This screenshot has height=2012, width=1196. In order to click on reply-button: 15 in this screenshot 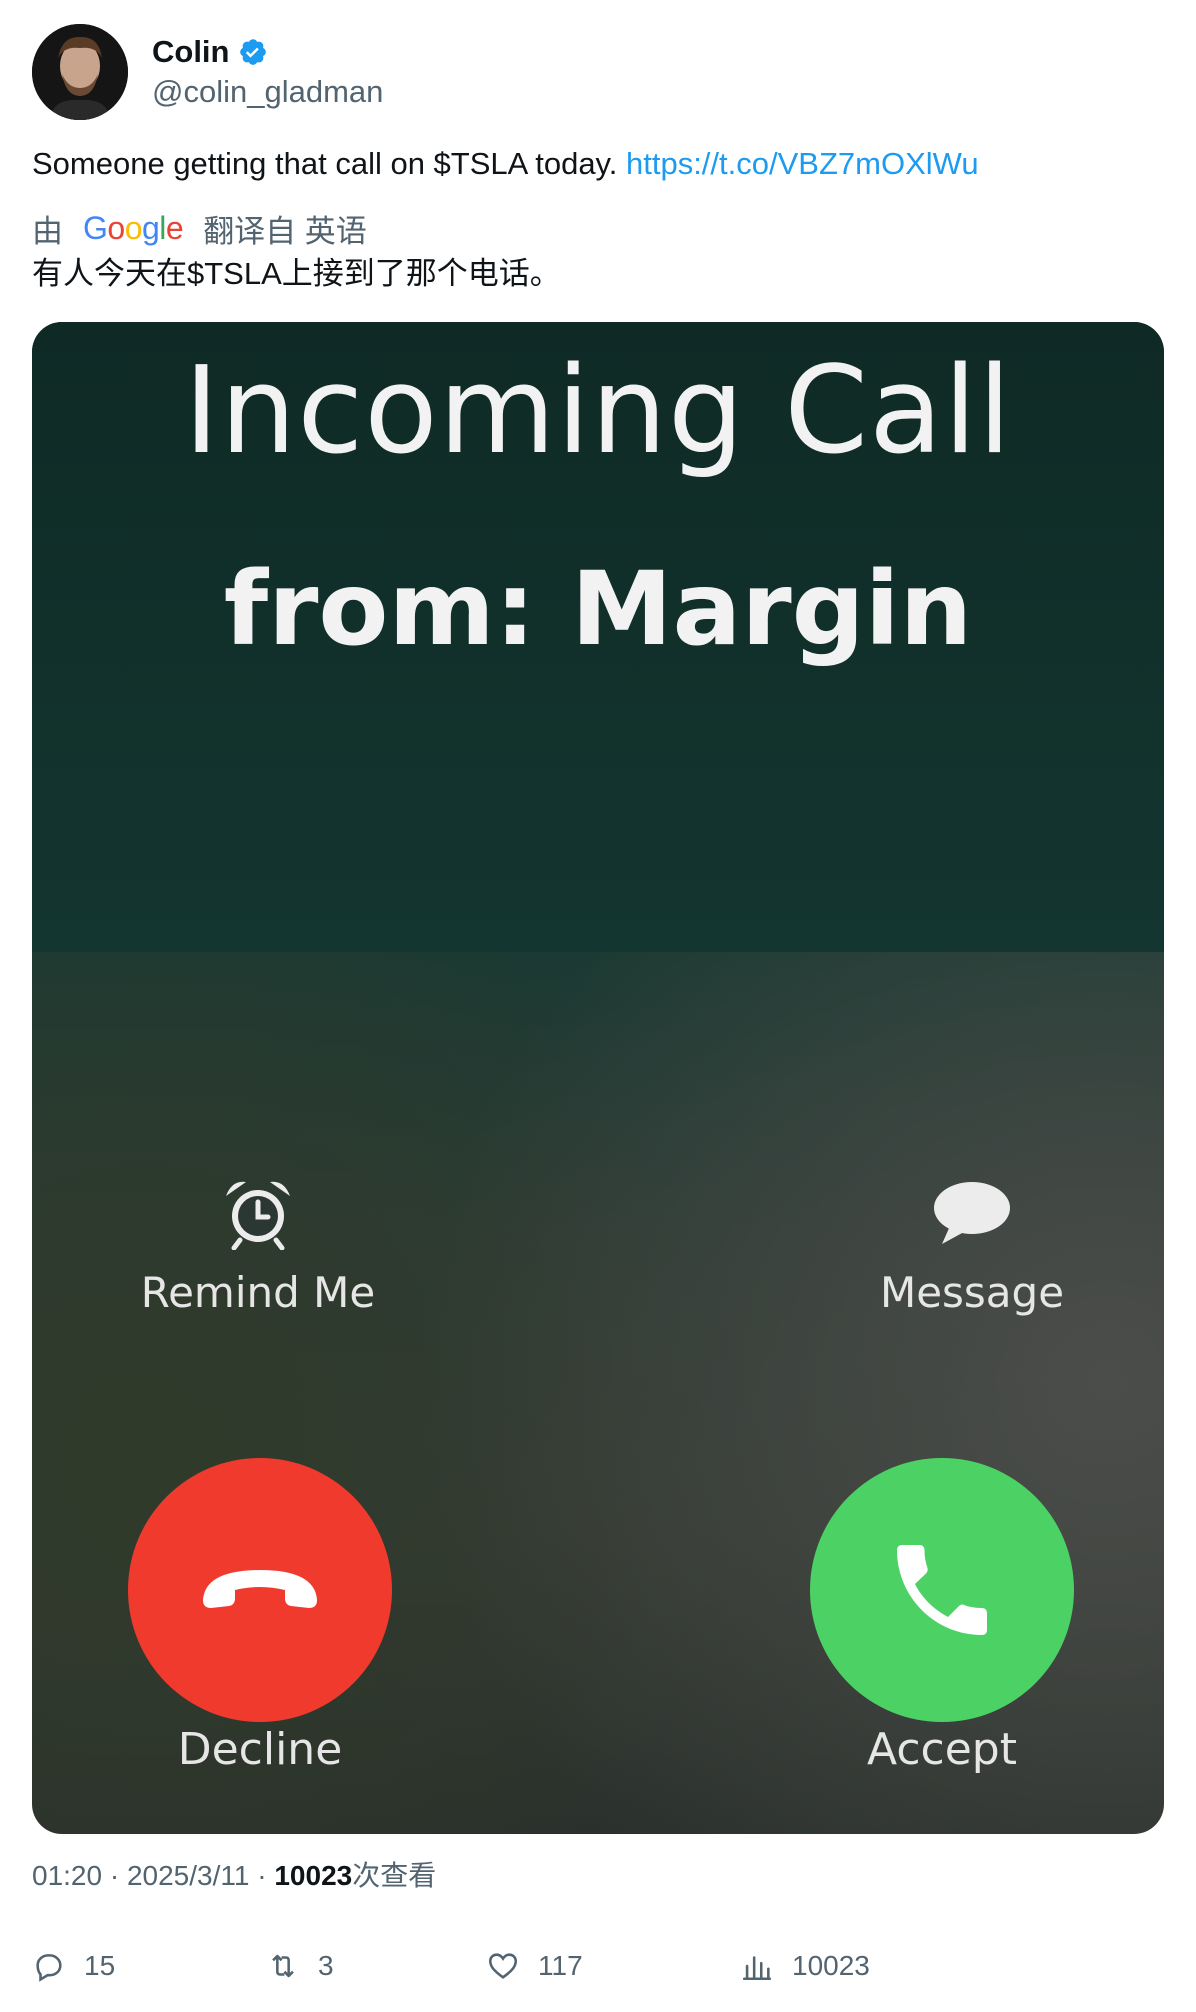, I will do `click(149, 1966)`.